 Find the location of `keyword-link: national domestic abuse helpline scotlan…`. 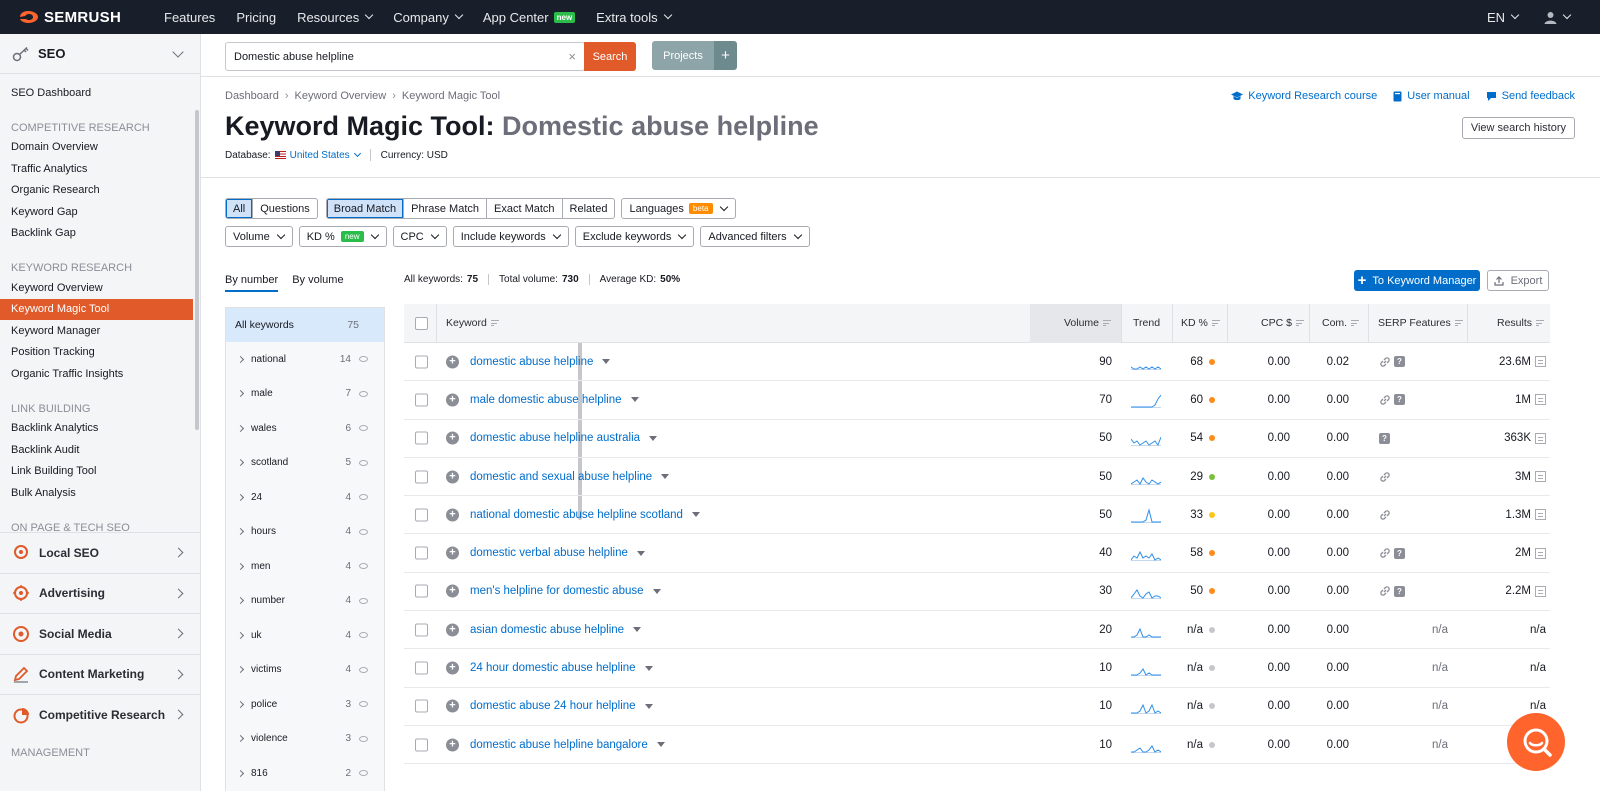

keyword-link: national domestic abuse helpline scotlan… is located at coordinates (585, 515).